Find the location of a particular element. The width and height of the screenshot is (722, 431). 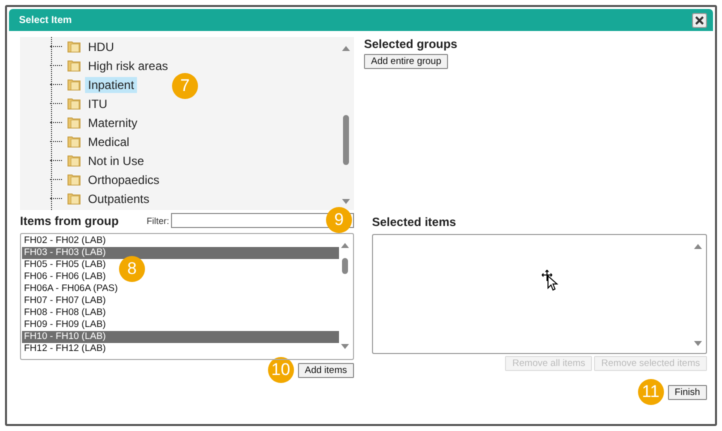

list-item: FH10 - FH10 (LAB) is located at coordinates (180, 337).